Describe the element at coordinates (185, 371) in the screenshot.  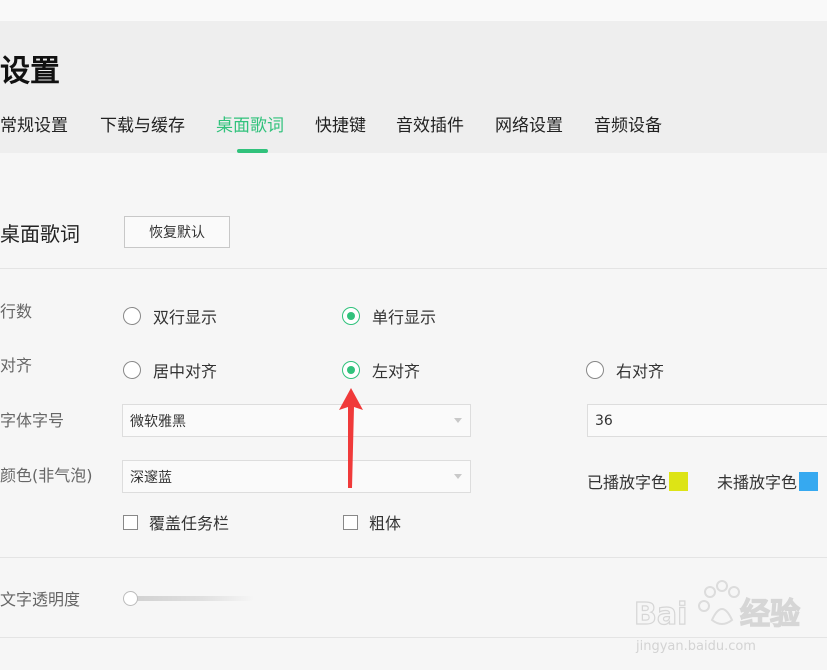
I see `radio-align-center-label: 居中对齐` at that location.